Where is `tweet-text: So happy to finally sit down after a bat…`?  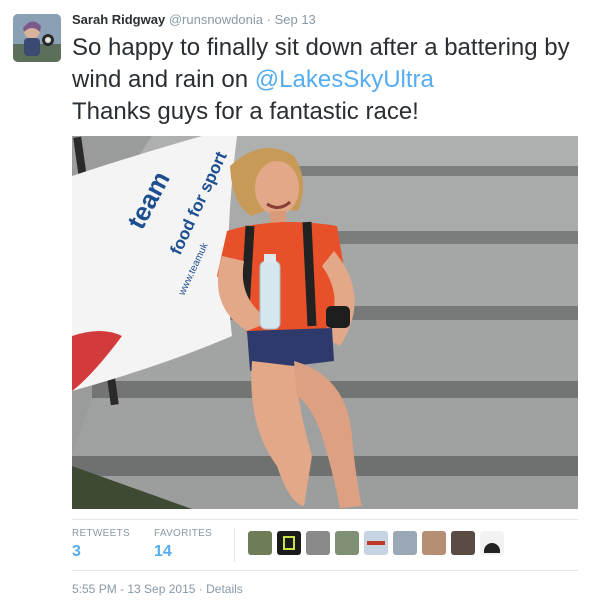
tweet-text: So happy to finally sit down after a bat… is located at coordinates (327, 80).